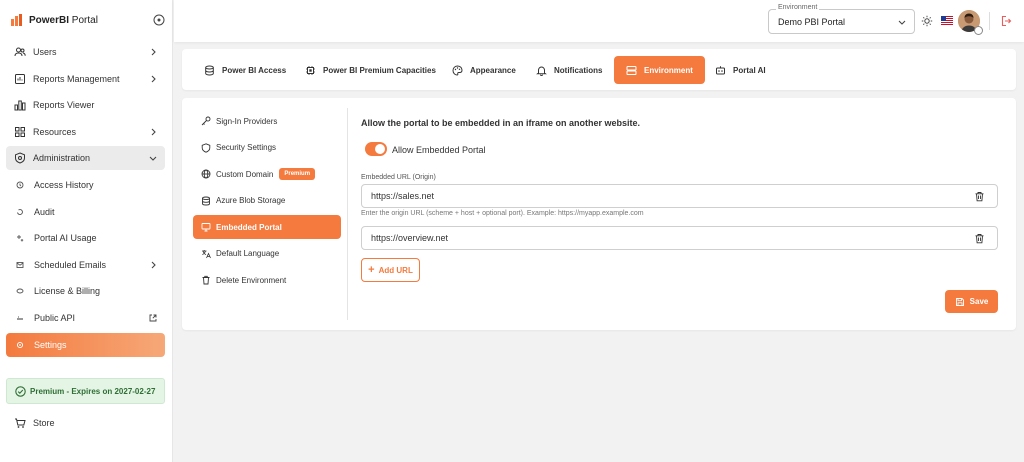  I want to click on tab-label: Power BI Access, so click(254, 70).